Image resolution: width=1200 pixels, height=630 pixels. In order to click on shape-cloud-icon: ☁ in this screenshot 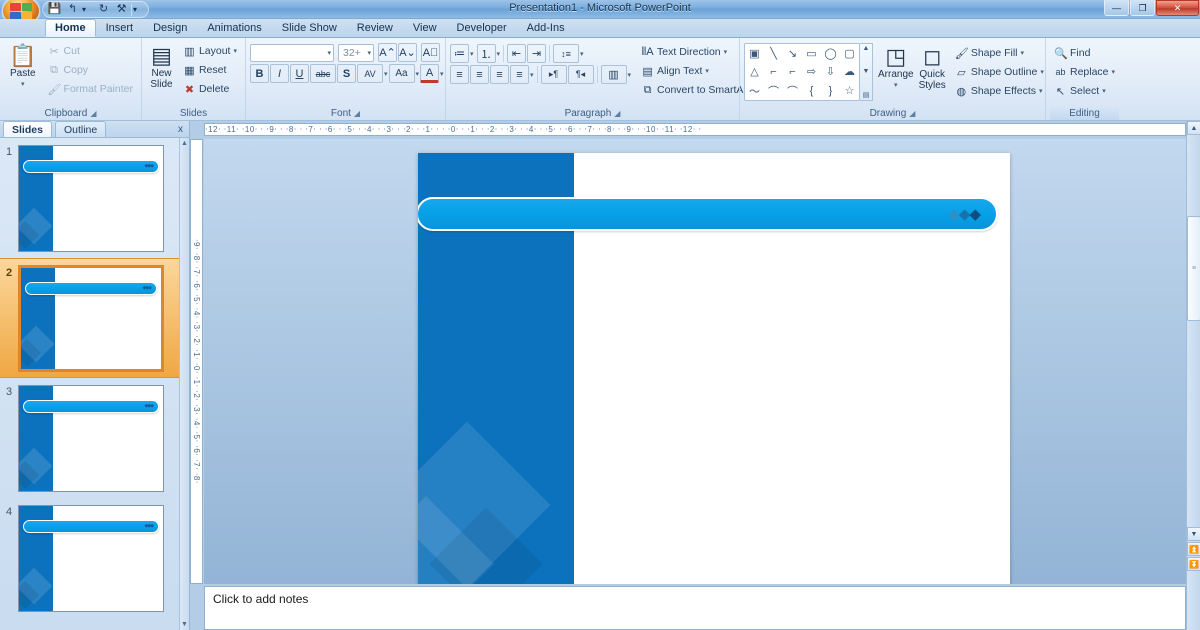, I will do `click(849, 72)`.